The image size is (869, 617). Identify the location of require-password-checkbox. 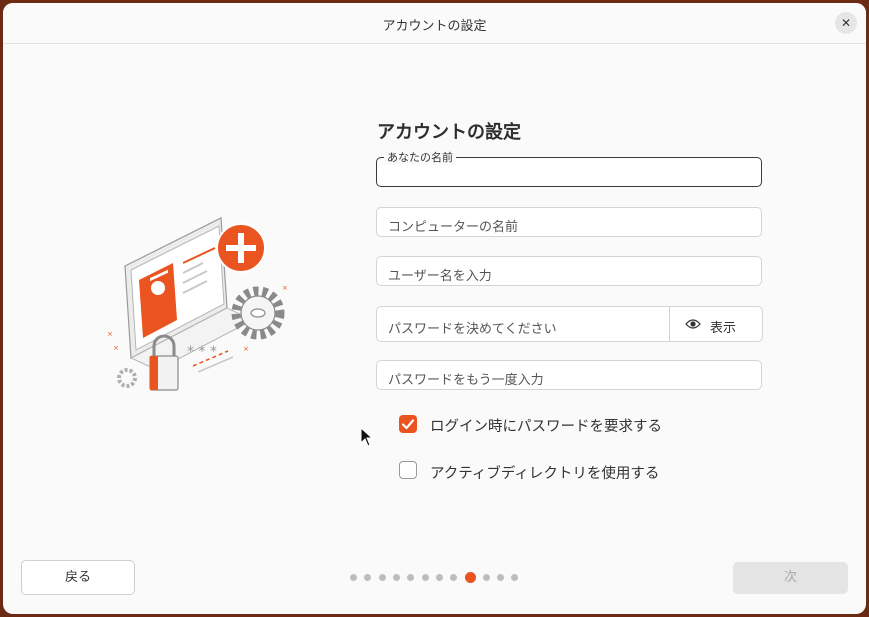
(408, 424).